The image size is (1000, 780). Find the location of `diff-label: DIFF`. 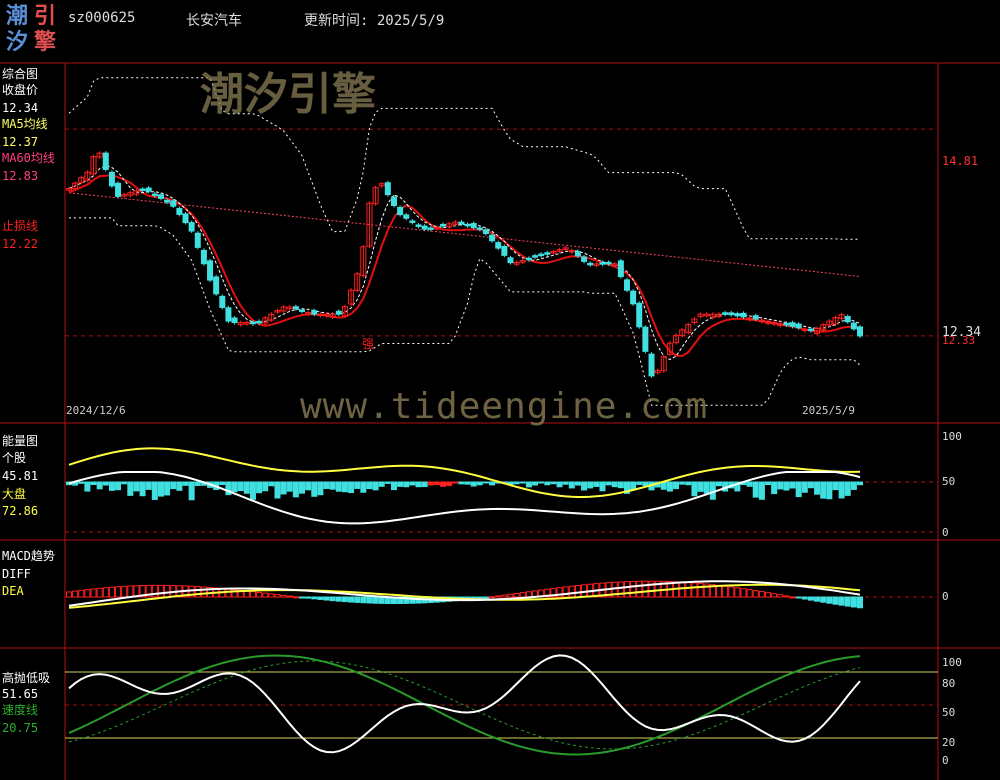

diff-label: DIFF is located at coordinates (16, 574).